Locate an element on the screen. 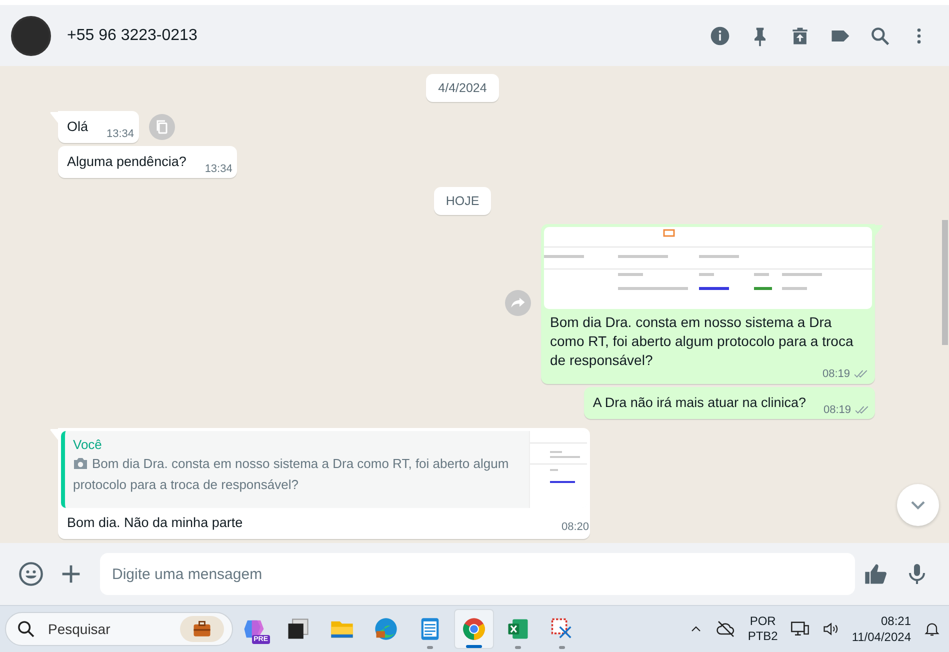 This screenshot has width=949, height=652. message-text: Olá is located at coordinates (77, 126).